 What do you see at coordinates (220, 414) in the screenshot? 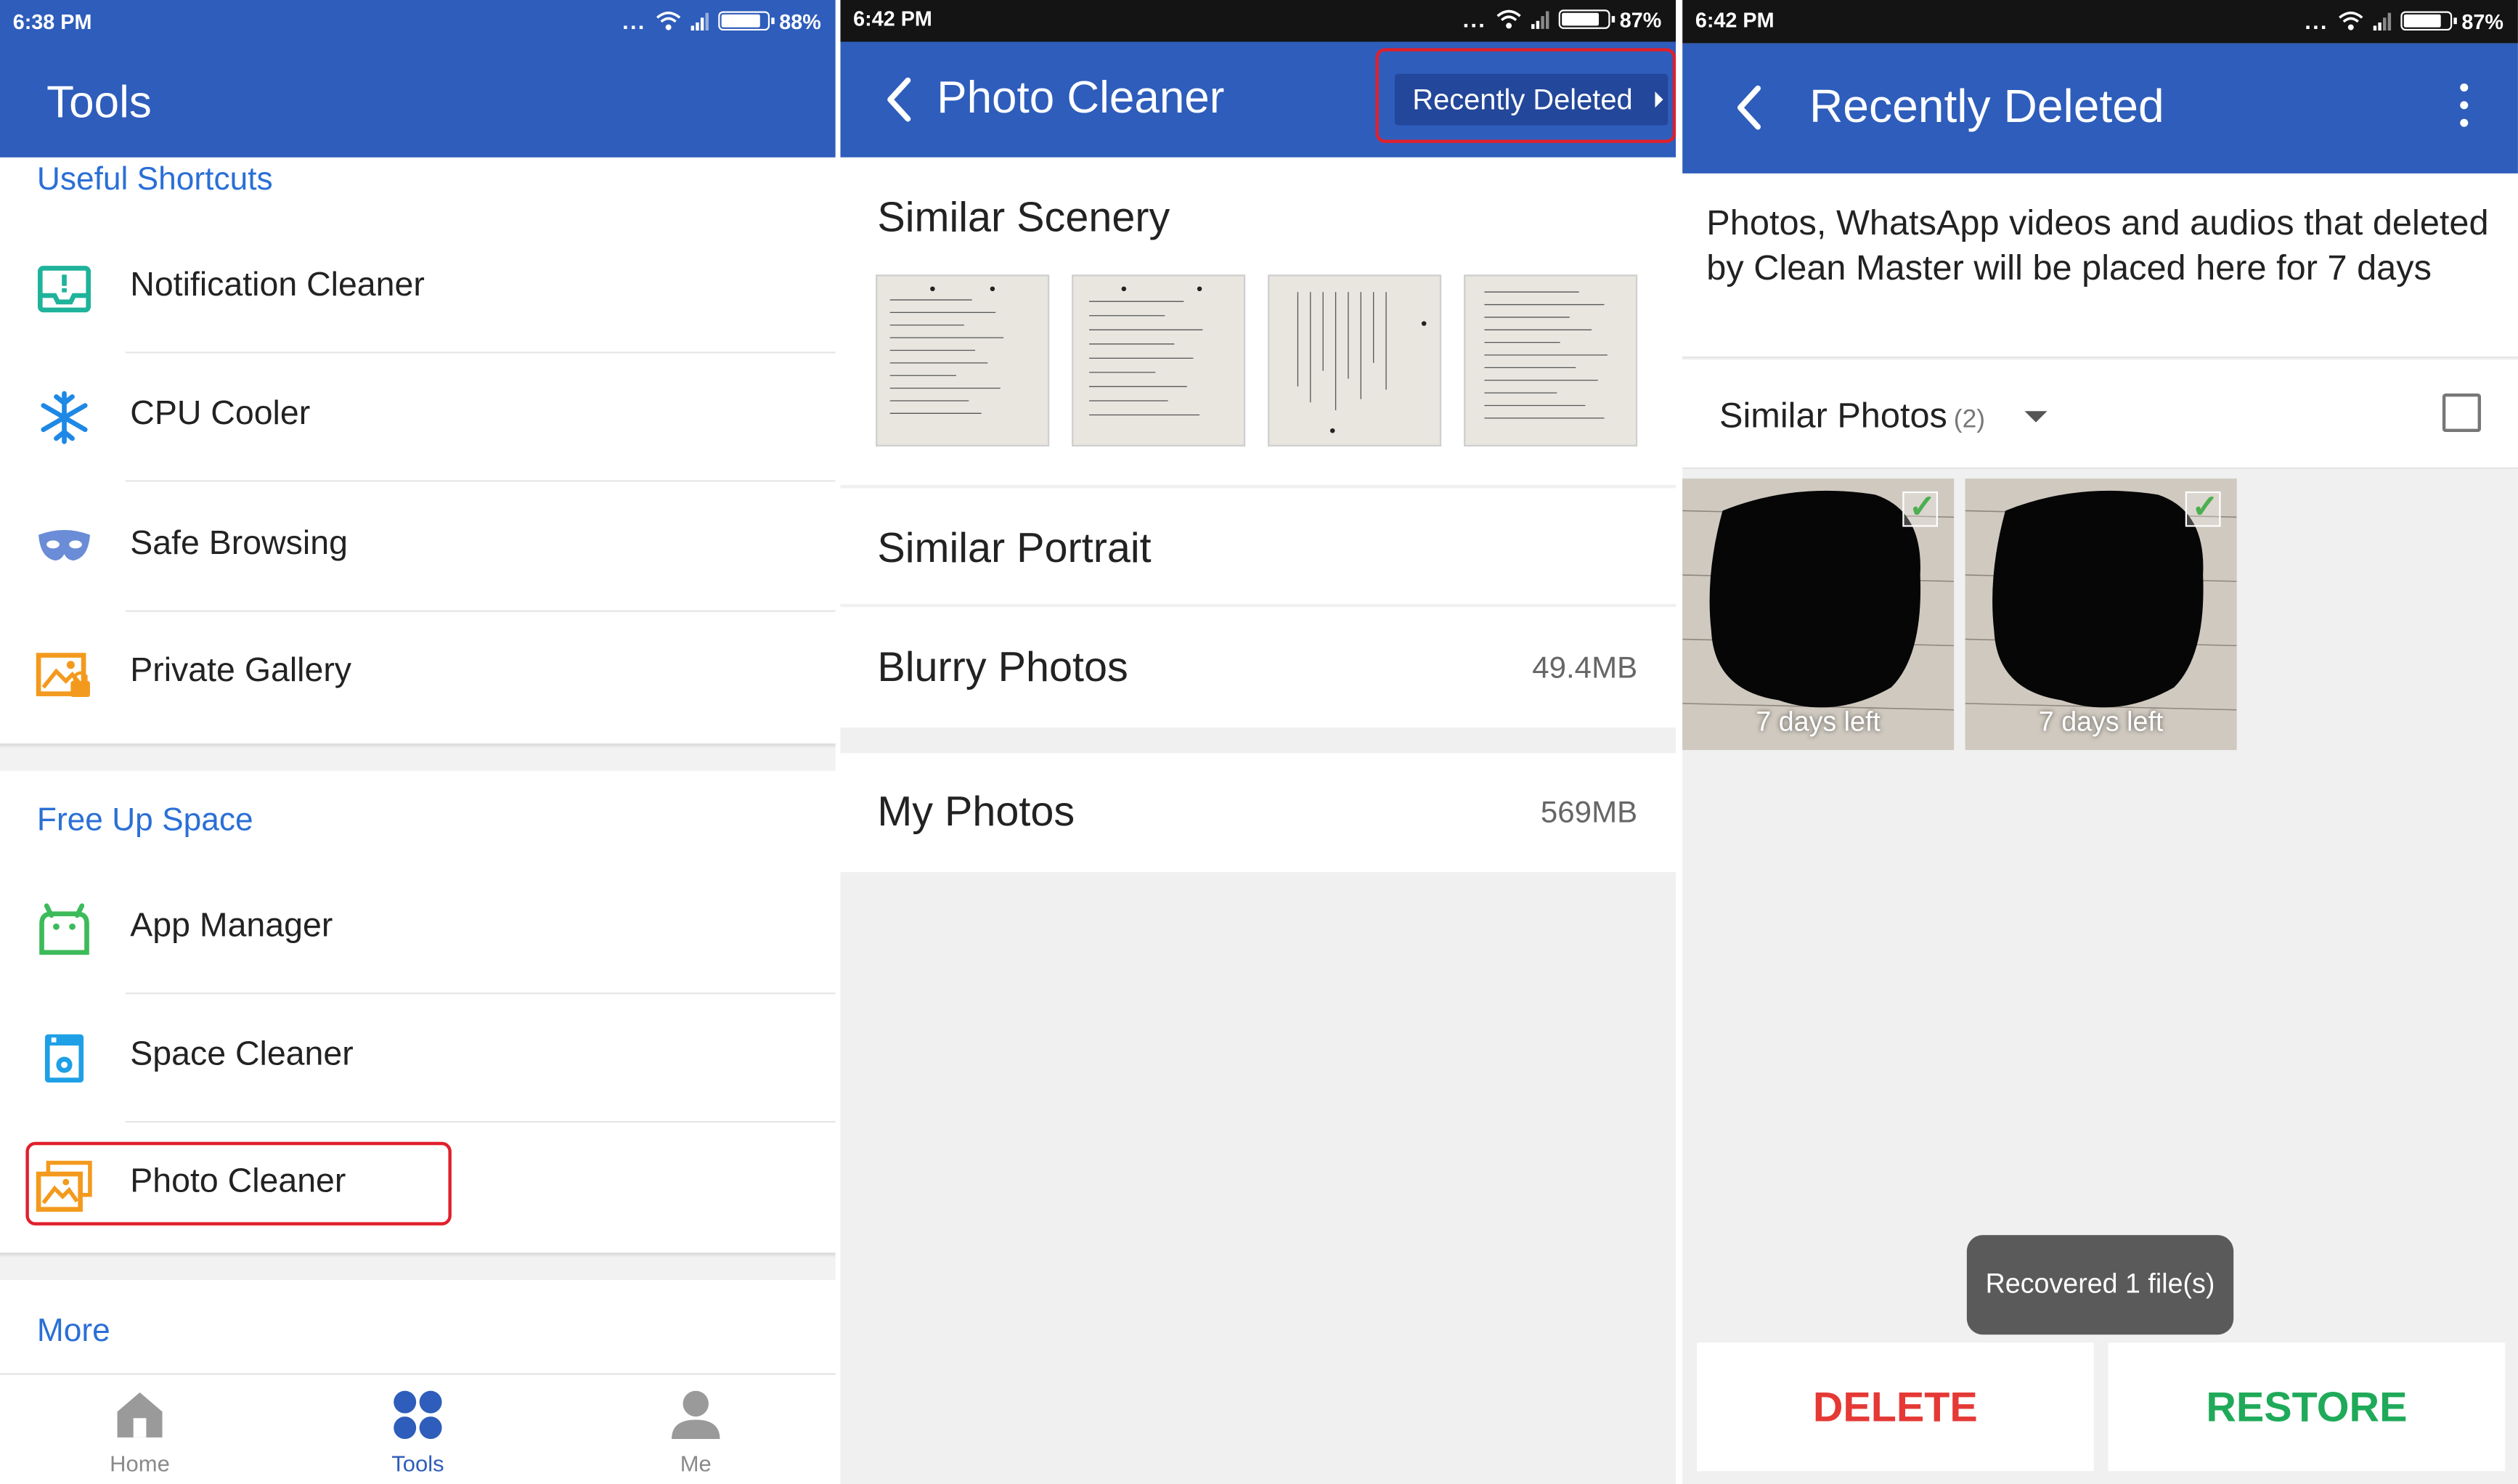
I see `tool-item-label: CPU Cooler` at bounding box center [220, 414].